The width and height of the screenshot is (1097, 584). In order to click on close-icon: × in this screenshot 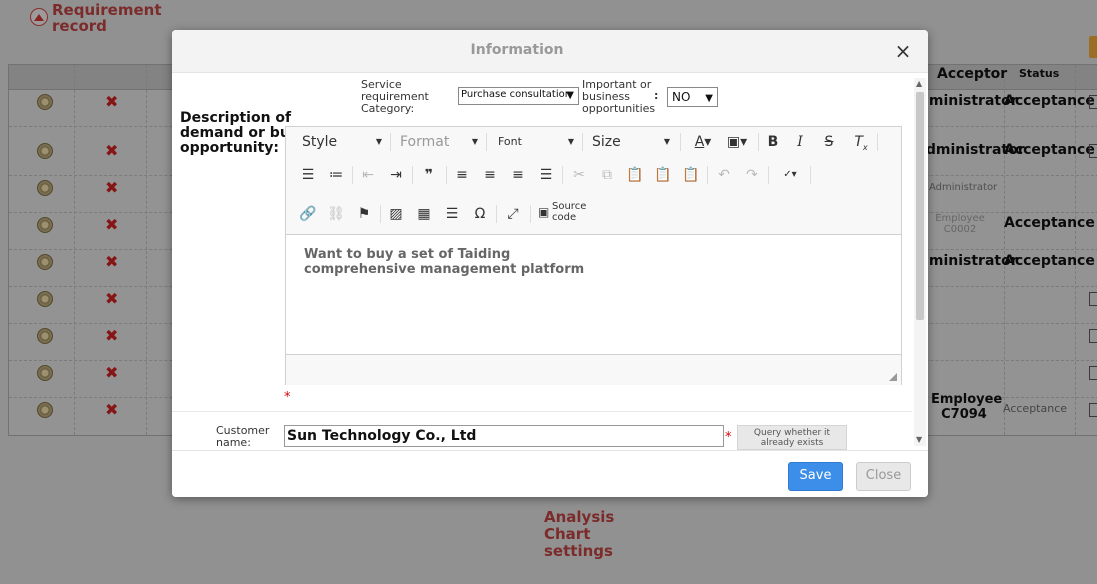, I will do `click(903, 51)`.